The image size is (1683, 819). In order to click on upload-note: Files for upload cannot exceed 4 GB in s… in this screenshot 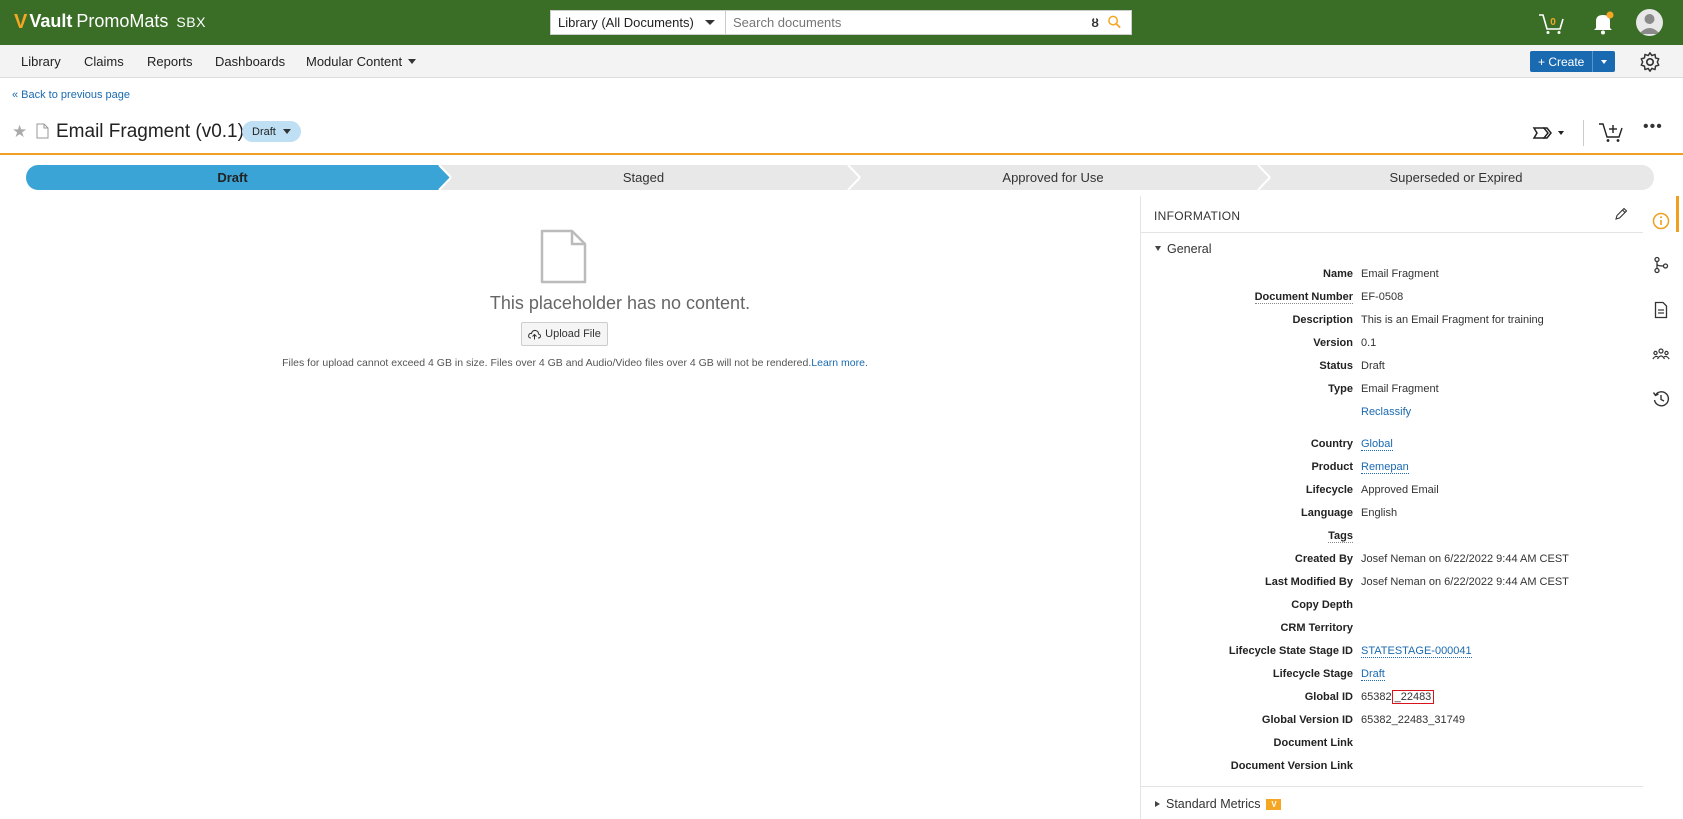, I will do `click(575, 363)`.